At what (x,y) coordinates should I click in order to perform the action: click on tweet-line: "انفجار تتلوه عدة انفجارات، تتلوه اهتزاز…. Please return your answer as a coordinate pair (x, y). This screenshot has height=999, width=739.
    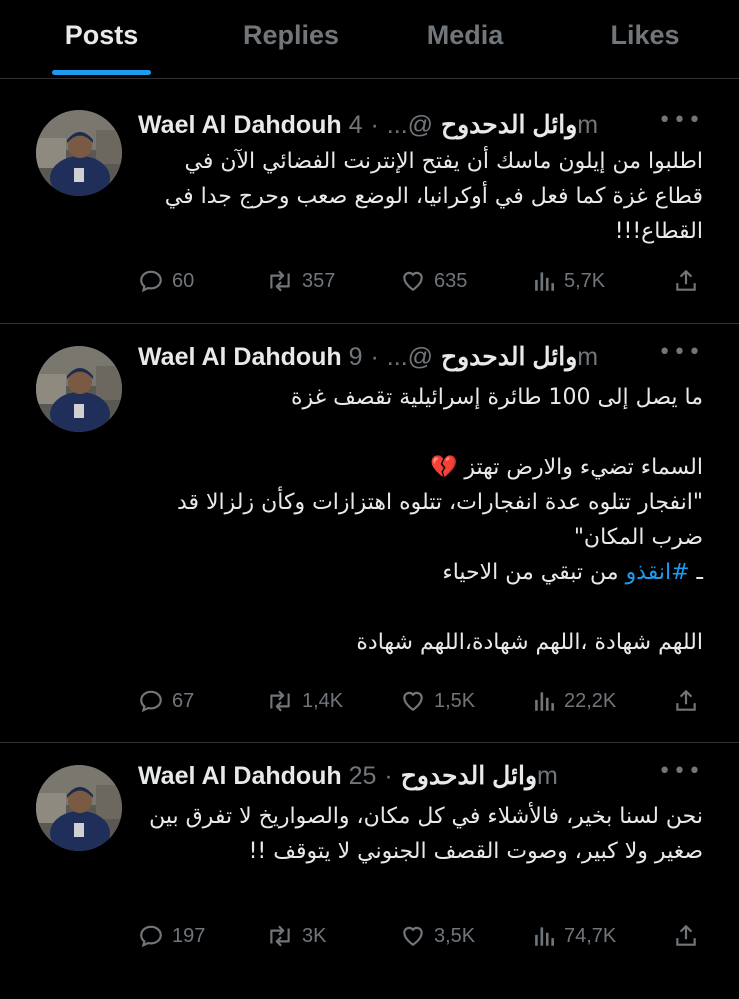
    Looking at the image, I should click on (436, 520).